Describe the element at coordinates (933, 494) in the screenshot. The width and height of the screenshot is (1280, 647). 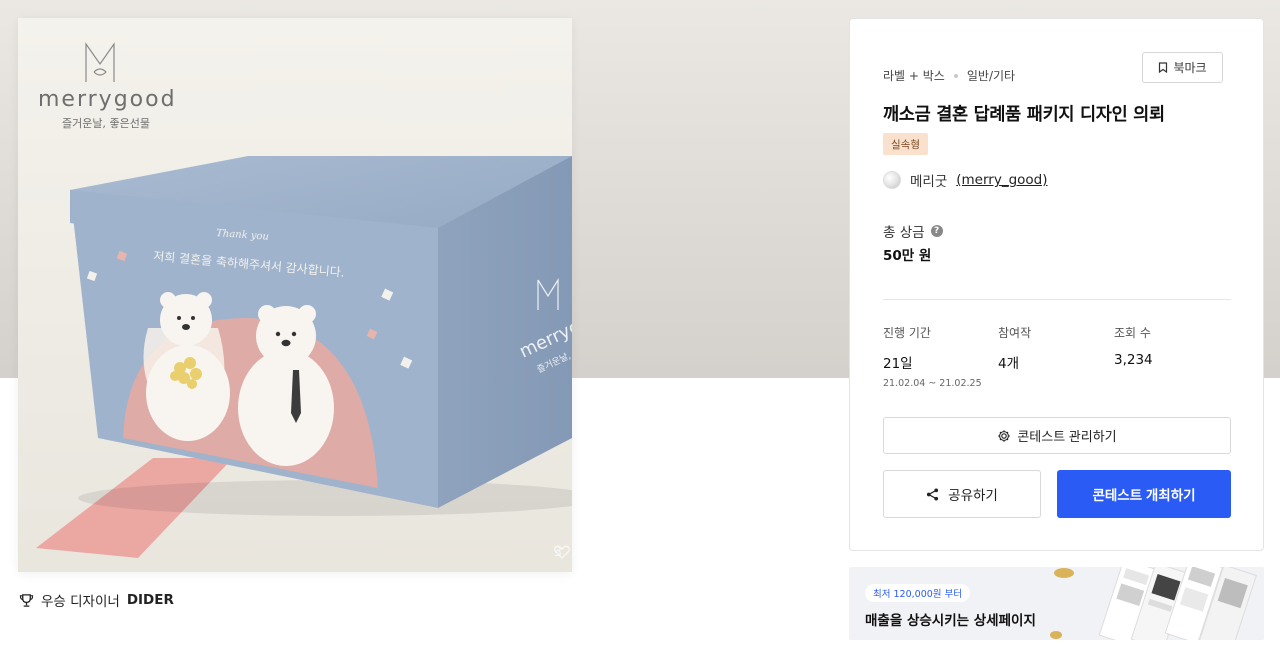
I see `share-icon` at that location.